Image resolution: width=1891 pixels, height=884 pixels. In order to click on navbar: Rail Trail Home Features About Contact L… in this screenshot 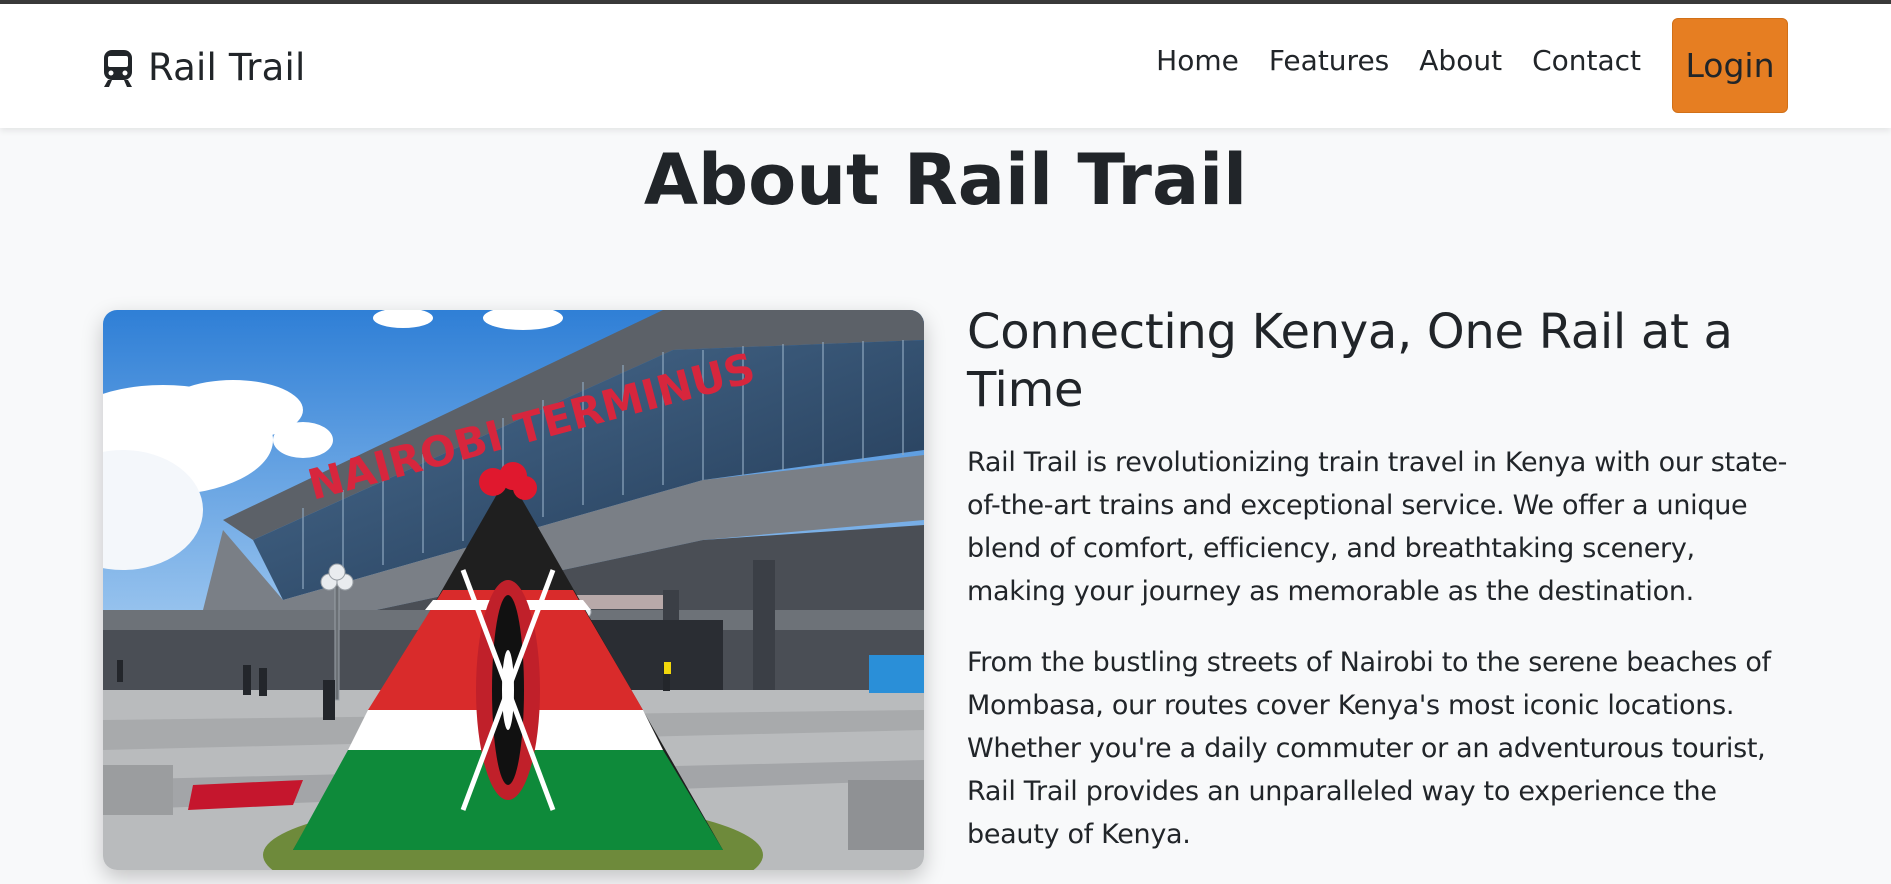, I will do `click(945, 66)`.